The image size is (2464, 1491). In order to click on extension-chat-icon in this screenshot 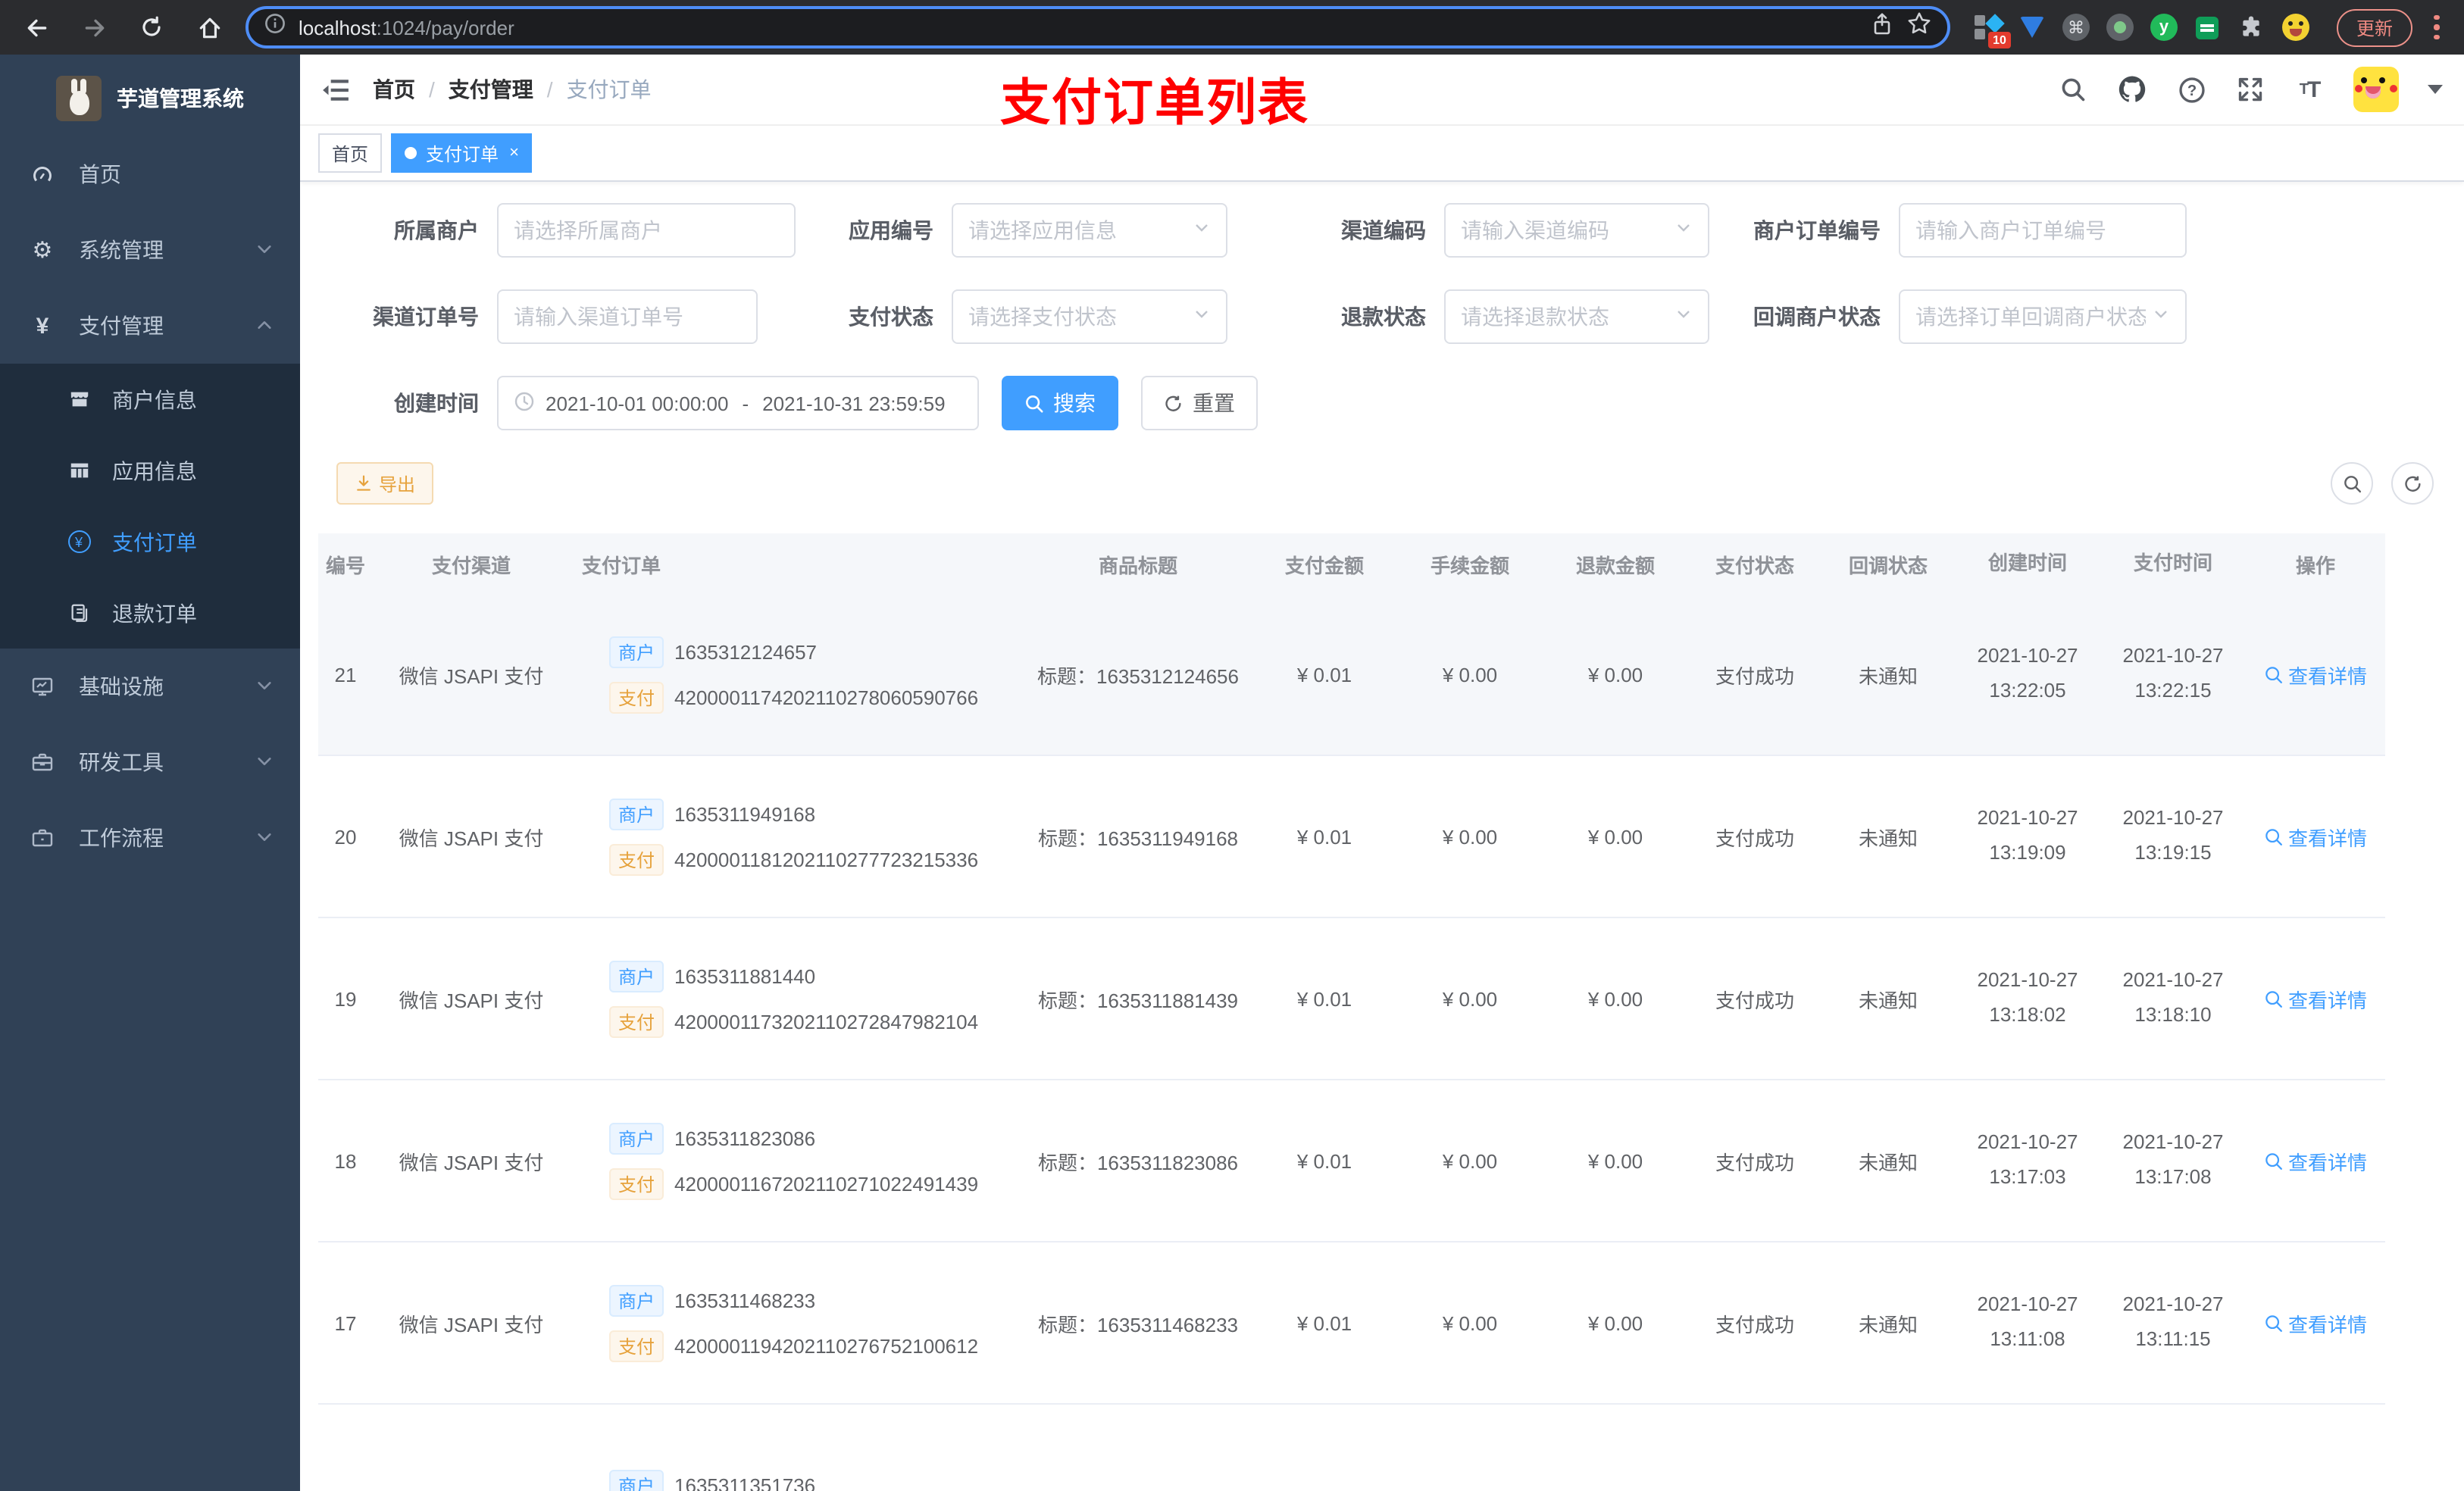, I will do `click(2208, 27)`.